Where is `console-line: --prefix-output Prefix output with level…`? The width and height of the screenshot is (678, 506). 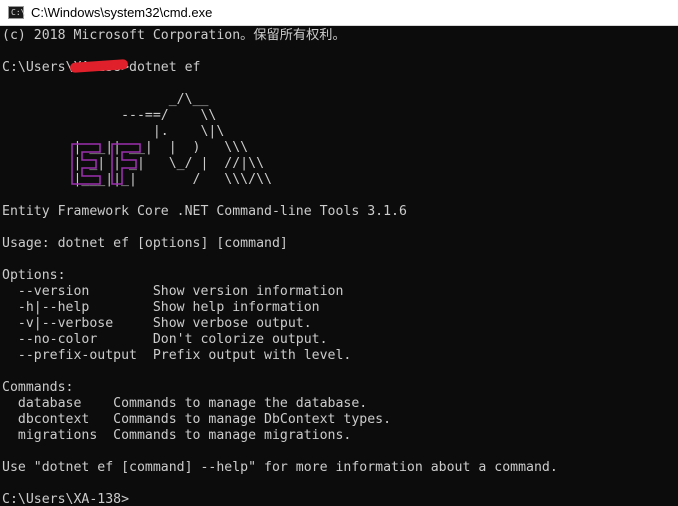 console-line: --prefix-output Prefix output with level… is located at coordinates (177, 355).